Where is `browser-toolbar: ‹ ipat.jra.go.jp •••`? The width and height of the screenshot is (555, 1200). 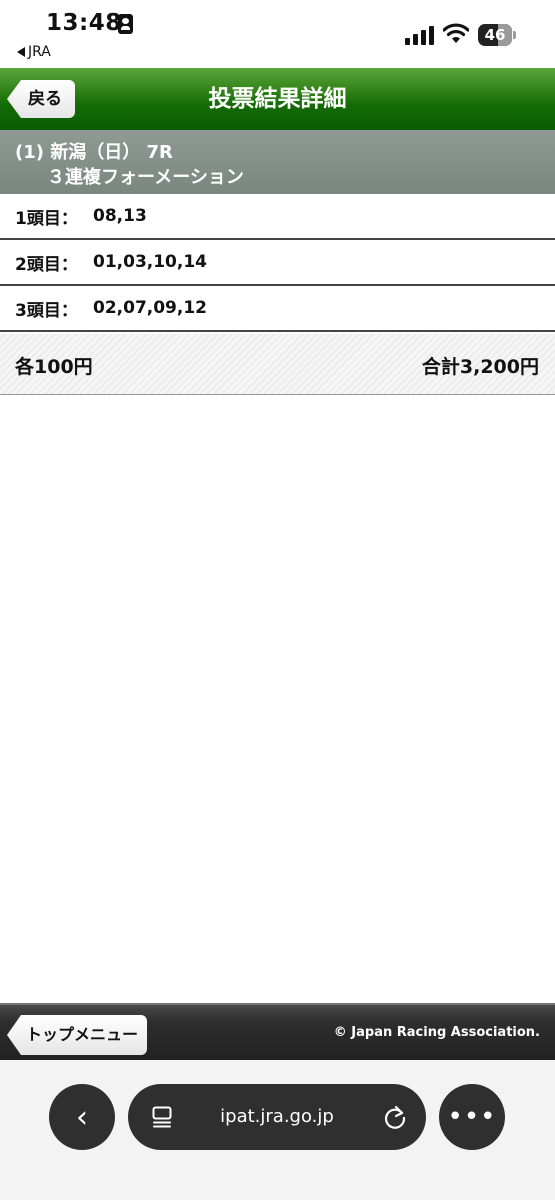
browser-toolbar: ‹ ipat.jra.go.jp ••• is located at coordinates (277, 1130).